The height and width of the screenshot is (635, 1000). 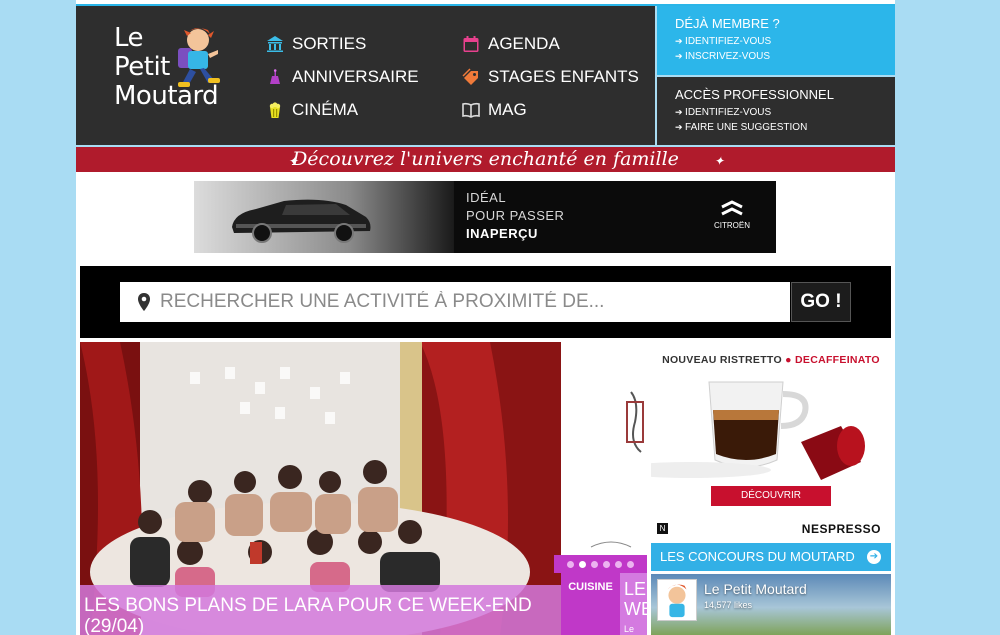 I want to click on slider-dot-active, so click(x=582, y=564).